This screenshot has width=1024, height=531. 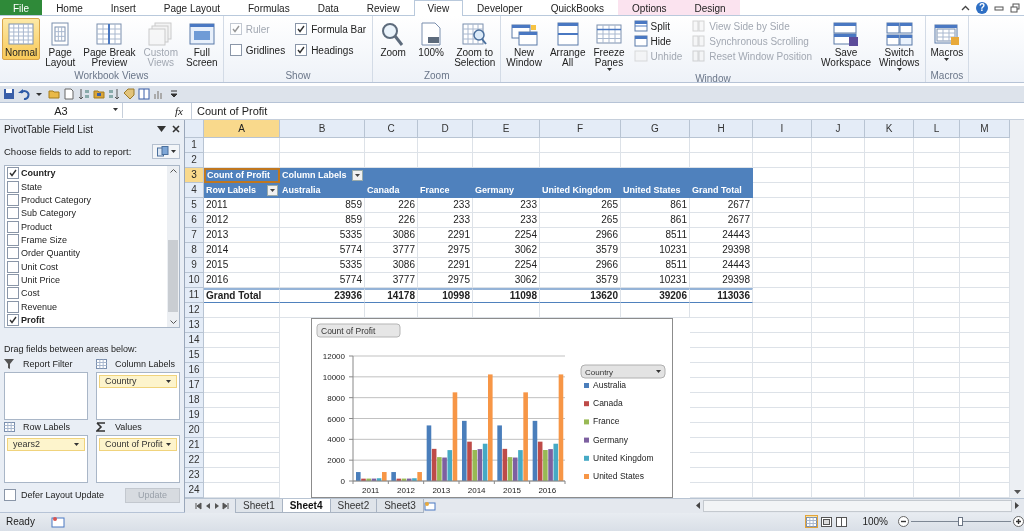 What do you see at coordinates (191, 7) in the screenshot?
I see `ribbon-tab: Page Layout` at bounding box center [191, 7].